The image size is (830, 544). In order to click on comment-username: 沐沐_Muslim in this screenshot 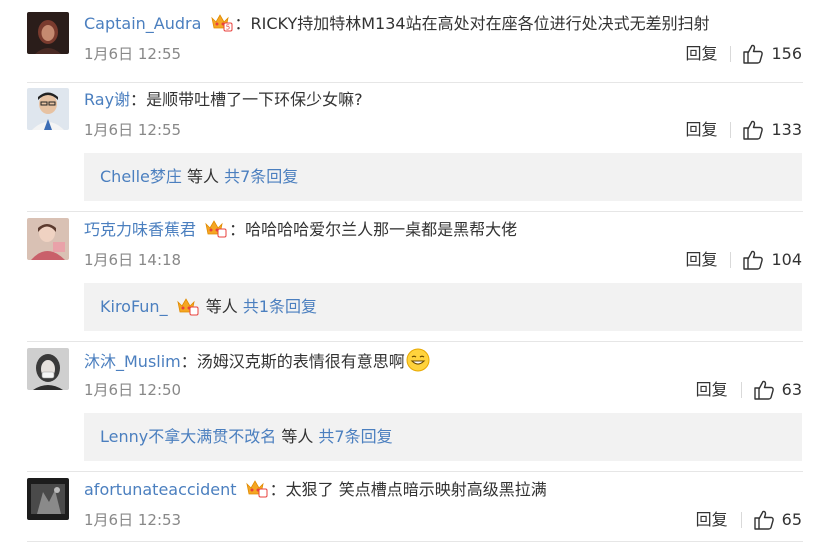, I will do `click(132, 361)`.